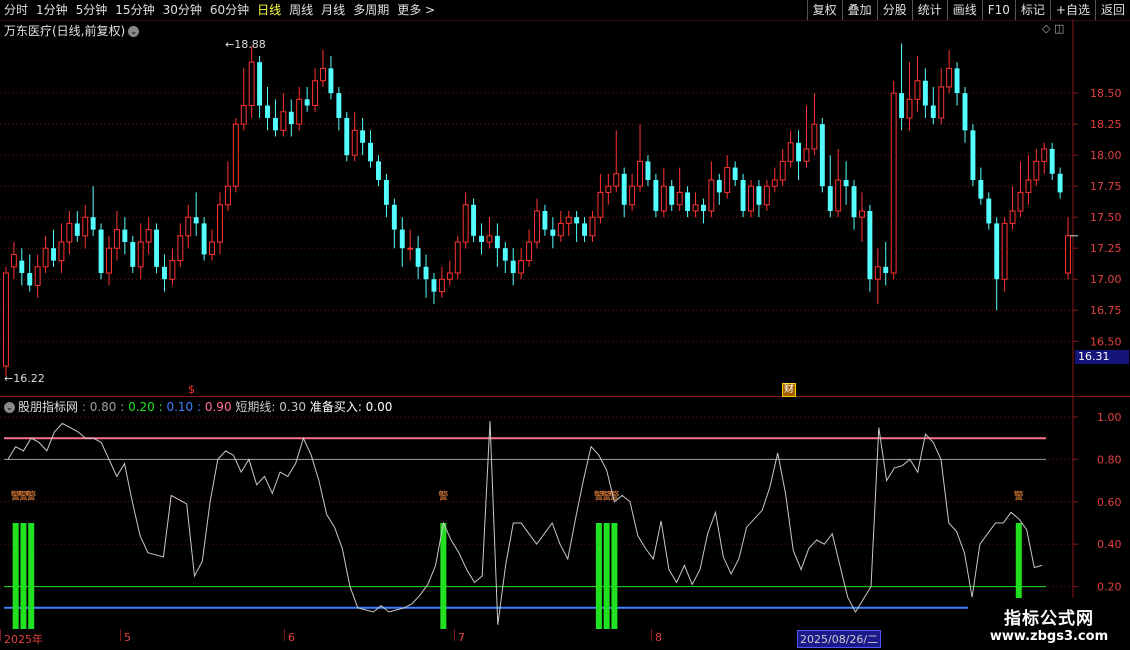 The height and width of the screenshot is (650, 1130). I want to click on toolbar-button: 叠加, so click(859, 10).